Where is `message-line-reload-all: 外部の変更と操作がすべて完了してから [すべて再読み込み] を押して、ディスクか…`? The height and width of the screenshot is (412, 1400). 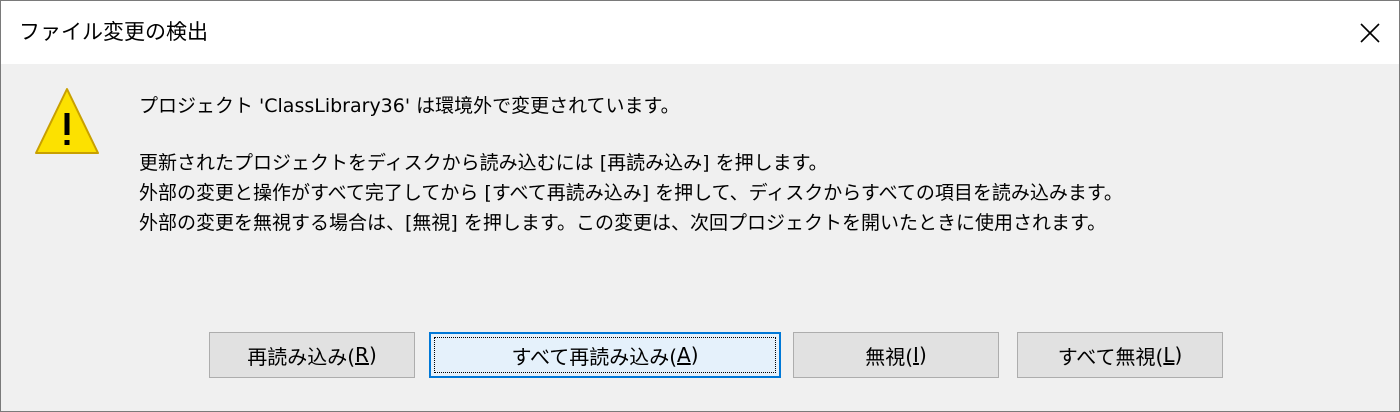 message-line-reload-all: 外部の変更と操作がすべて完了してから [すべて再読み込み] を押して、ディスクか… is located at coordinates (631, 193).